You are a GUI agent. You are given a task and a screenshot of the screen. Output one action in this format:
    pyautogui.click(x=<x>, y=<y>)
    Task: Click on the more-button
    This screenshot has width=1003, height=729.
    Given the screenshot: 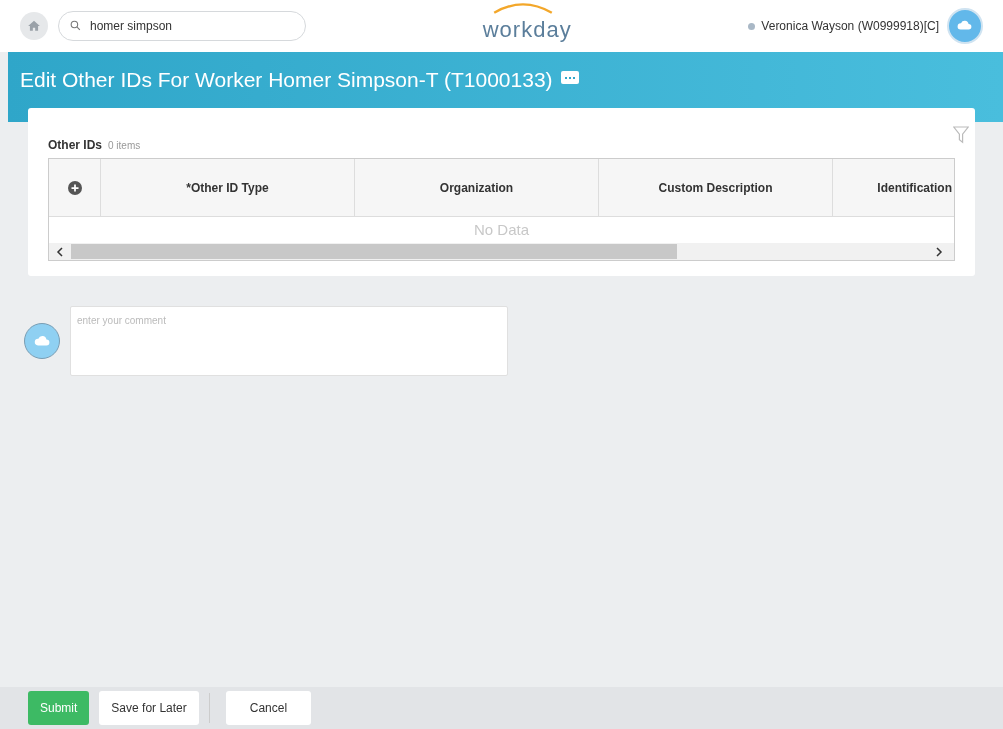 What is the action you would take?
    pyautogui.click(x=569, y=77)
    